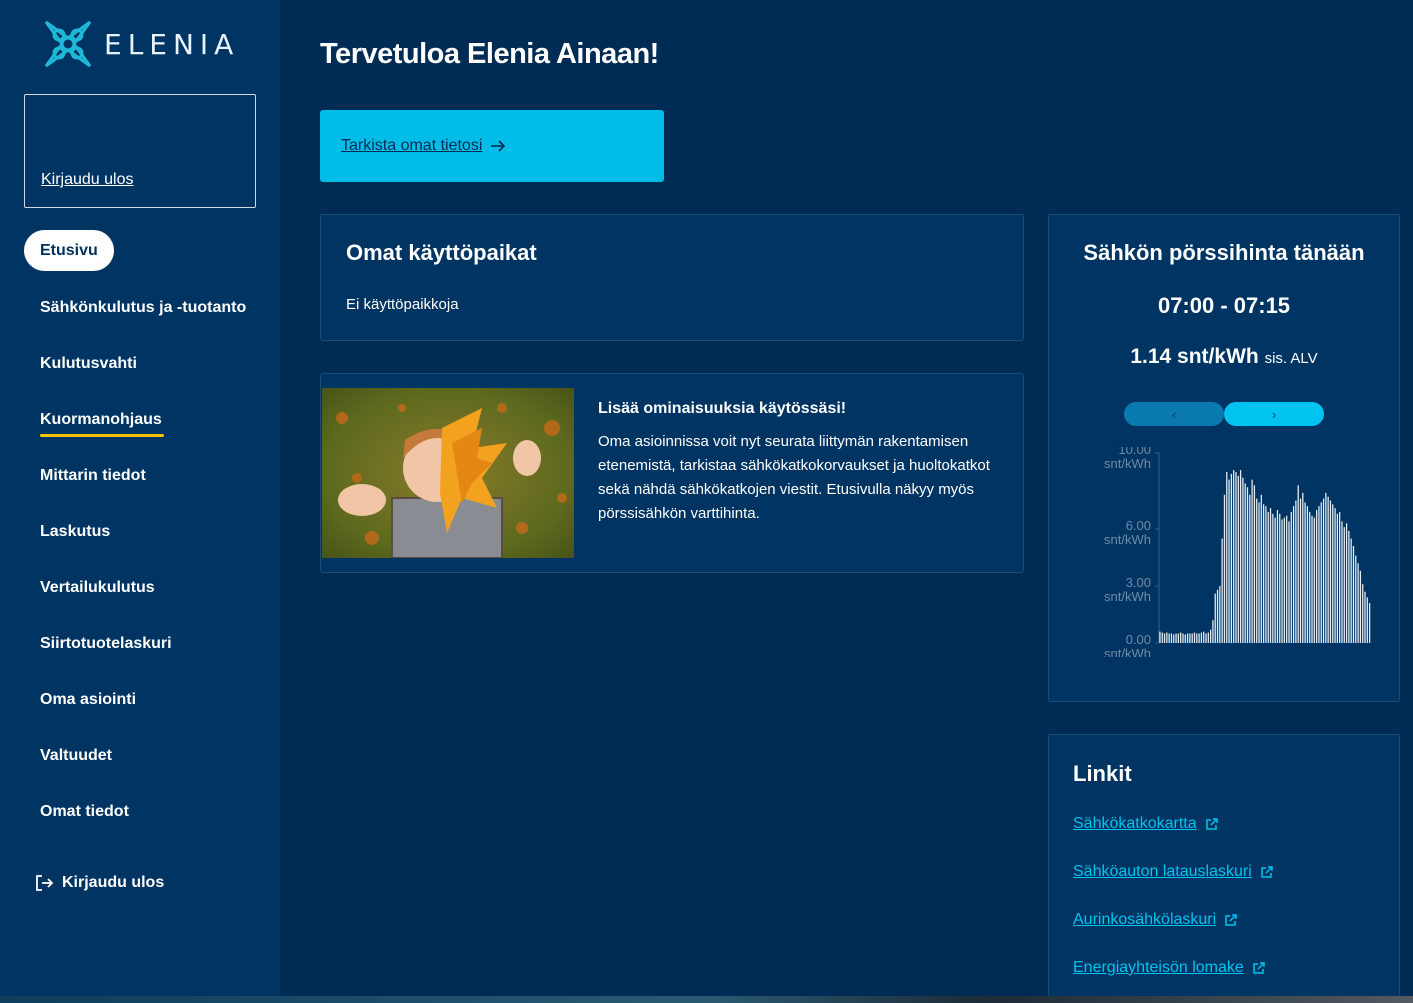  I want to click on x-tick-label: 04, so click(1193, 656).